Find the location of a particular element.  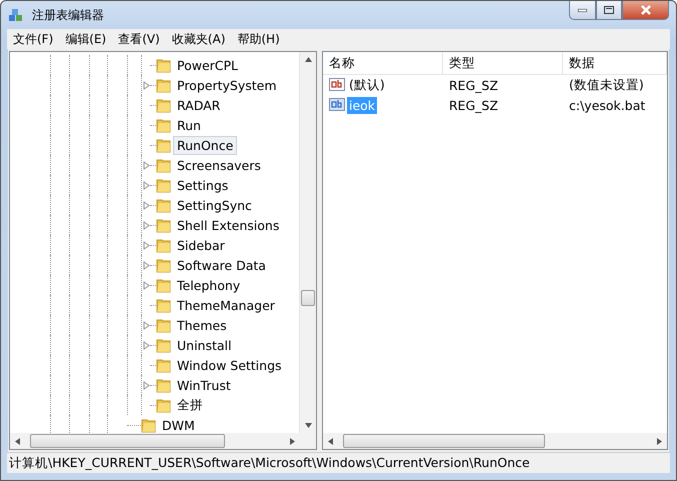

maximize-icon is located at coordinates (609, 10).